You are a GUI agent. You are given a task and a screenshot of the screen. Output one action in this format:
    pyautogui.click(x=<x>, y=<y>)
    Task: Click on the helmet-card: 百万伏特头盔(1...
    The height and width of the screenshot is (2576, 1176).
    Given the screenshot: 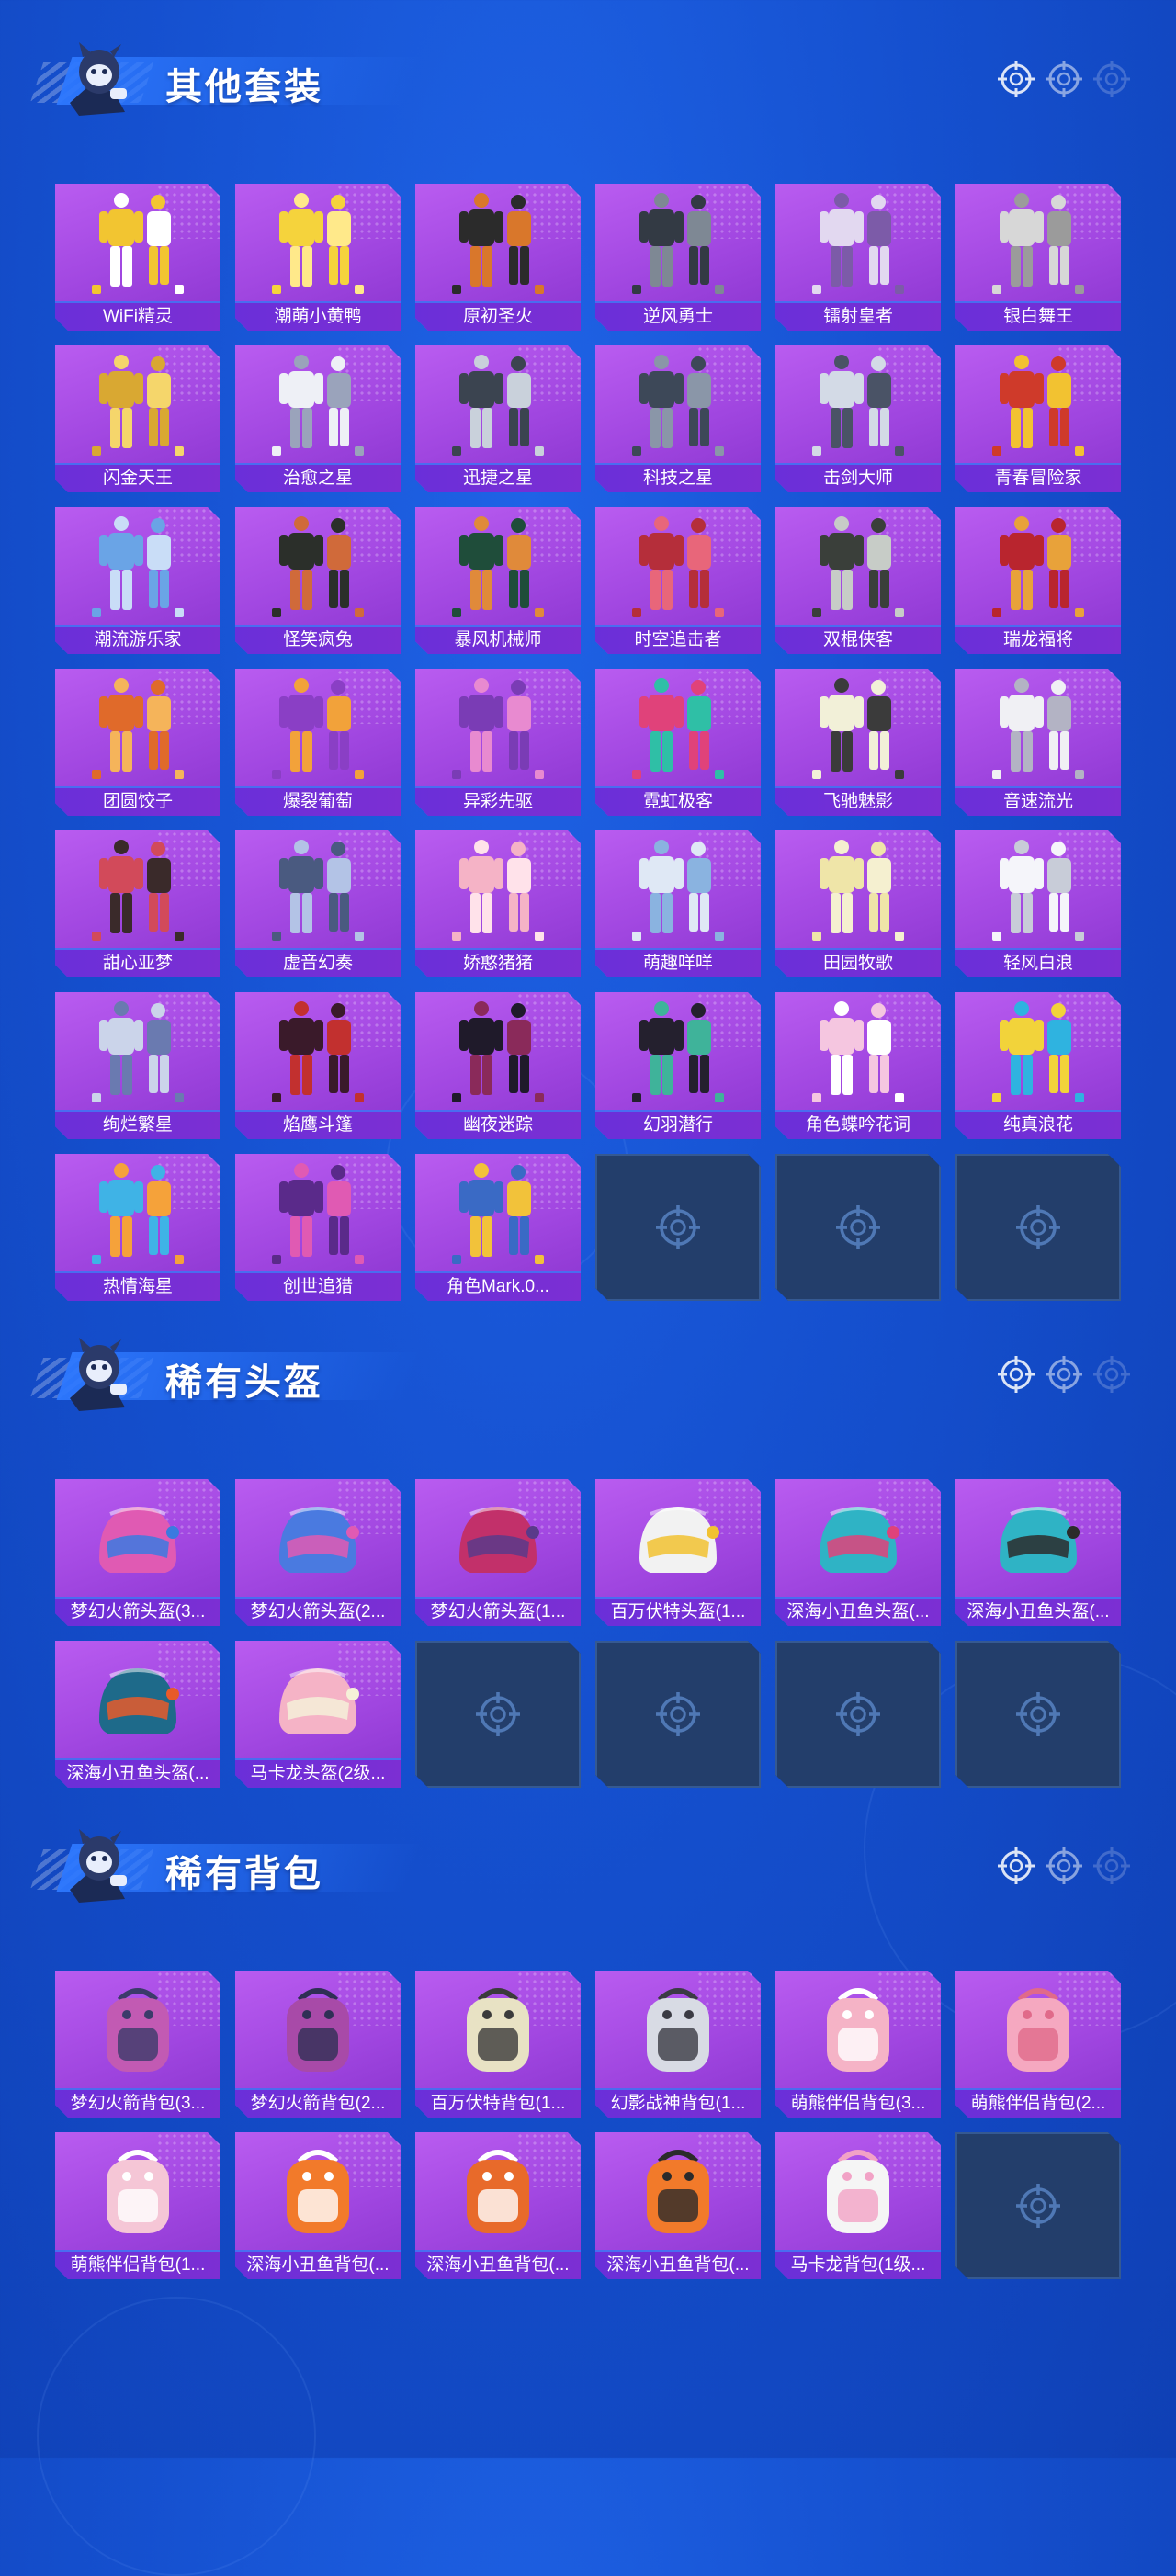 What is the action you would take?
    pyautogui.click(x=678, y=1552)
    